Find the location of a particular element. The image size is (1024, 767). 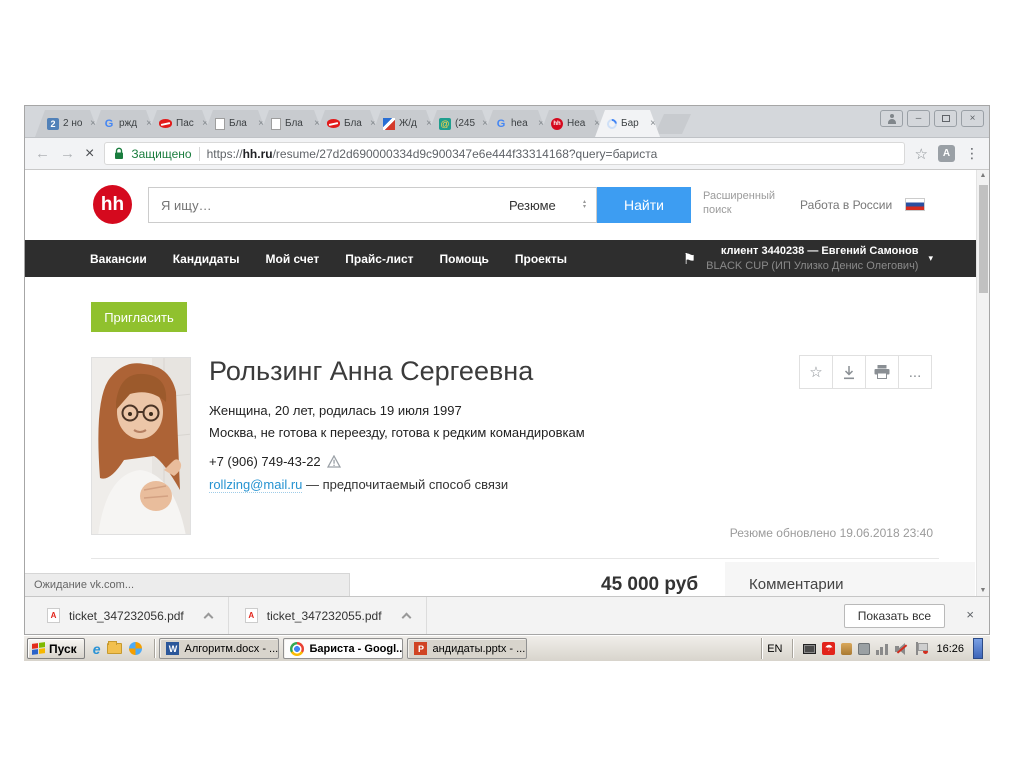

document-favicon is located at coordinates (276, 124).